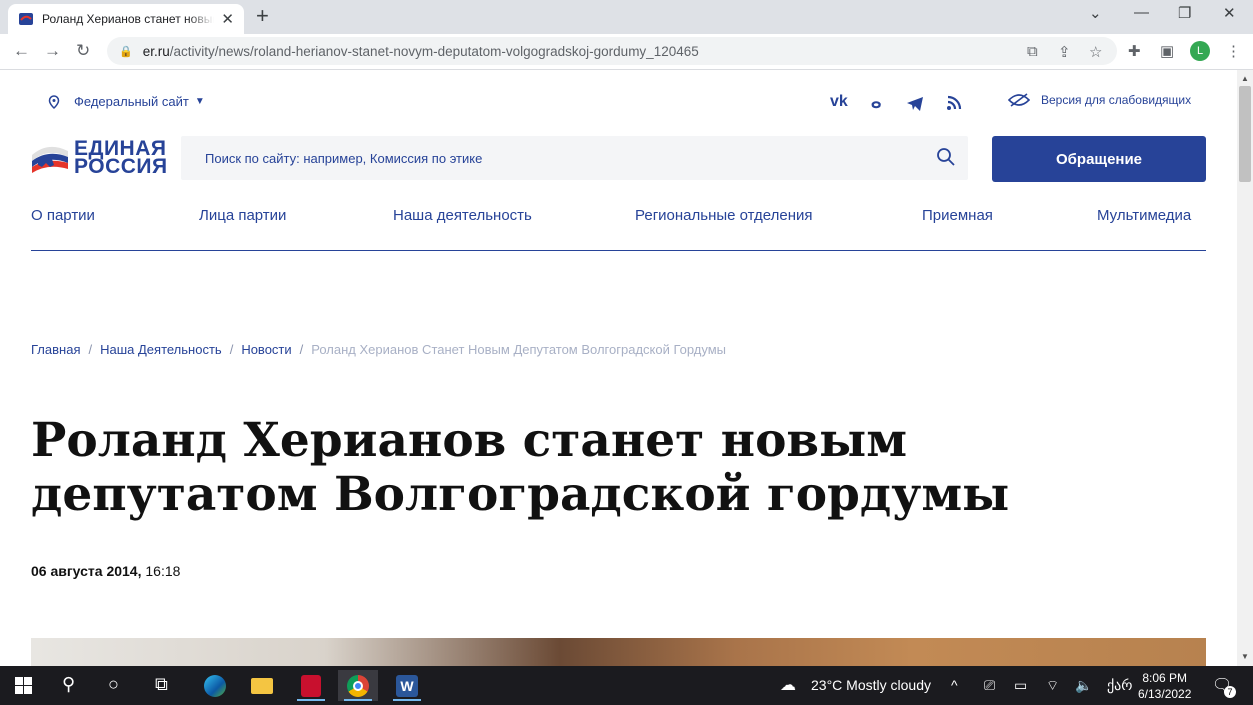 Image resolution: width=1253 pixels, height=705 pixels. I want to click on back-icon: ←, so click(21, 51).